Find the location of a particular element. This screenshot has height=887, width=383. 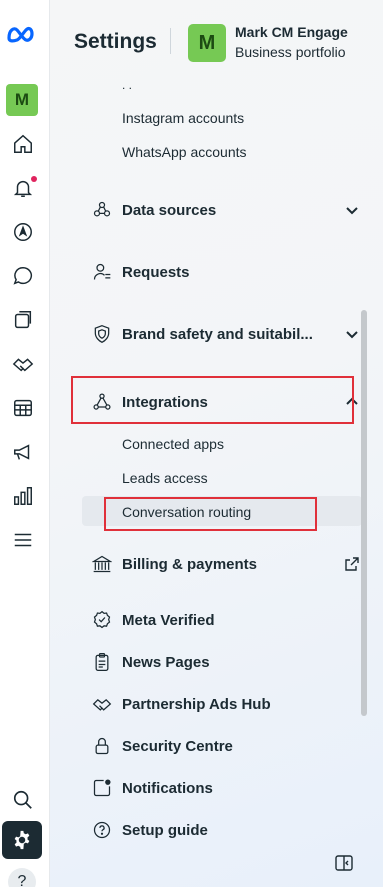

chat-bubble-icon is located at coordinates (23, 276).